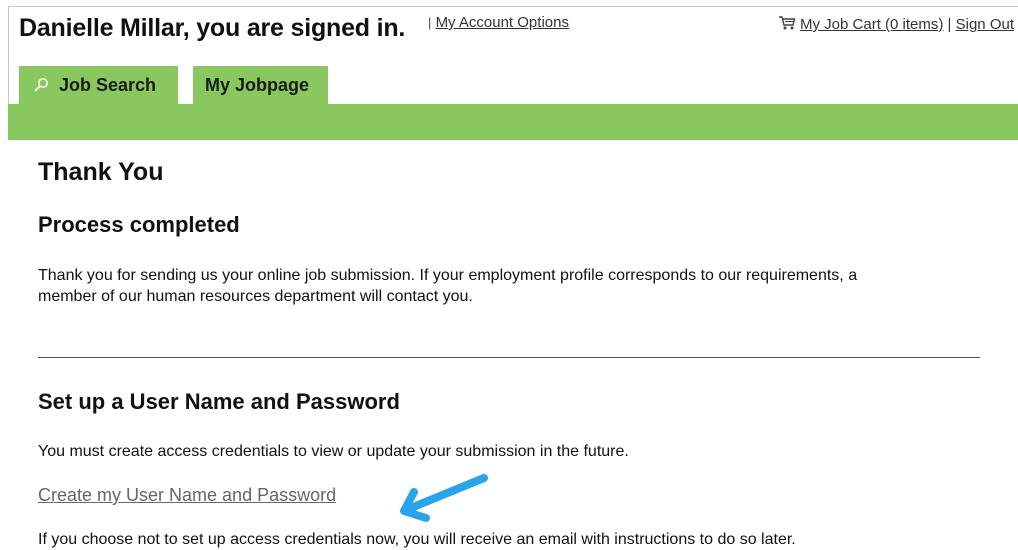 The height and width of the screenshot is (550, 1018). I want to click on tab-my-jobpage: My Jobpage, so click(260, 85).